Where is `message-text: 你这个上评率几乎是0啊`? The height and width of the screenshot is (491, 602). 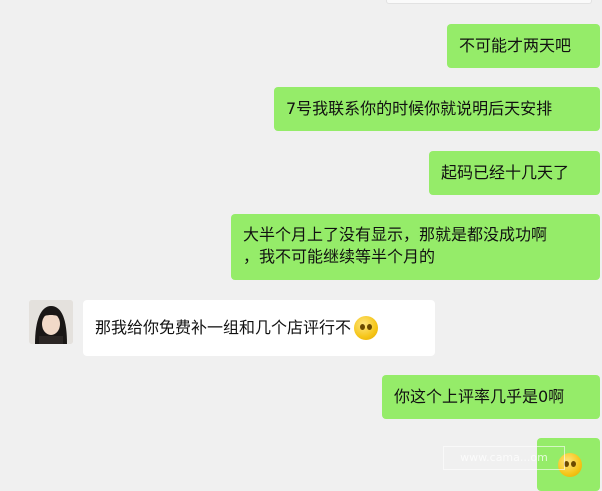
message-text: 你这个上评率几乎是0啊 is located at coordinates (479, 396).